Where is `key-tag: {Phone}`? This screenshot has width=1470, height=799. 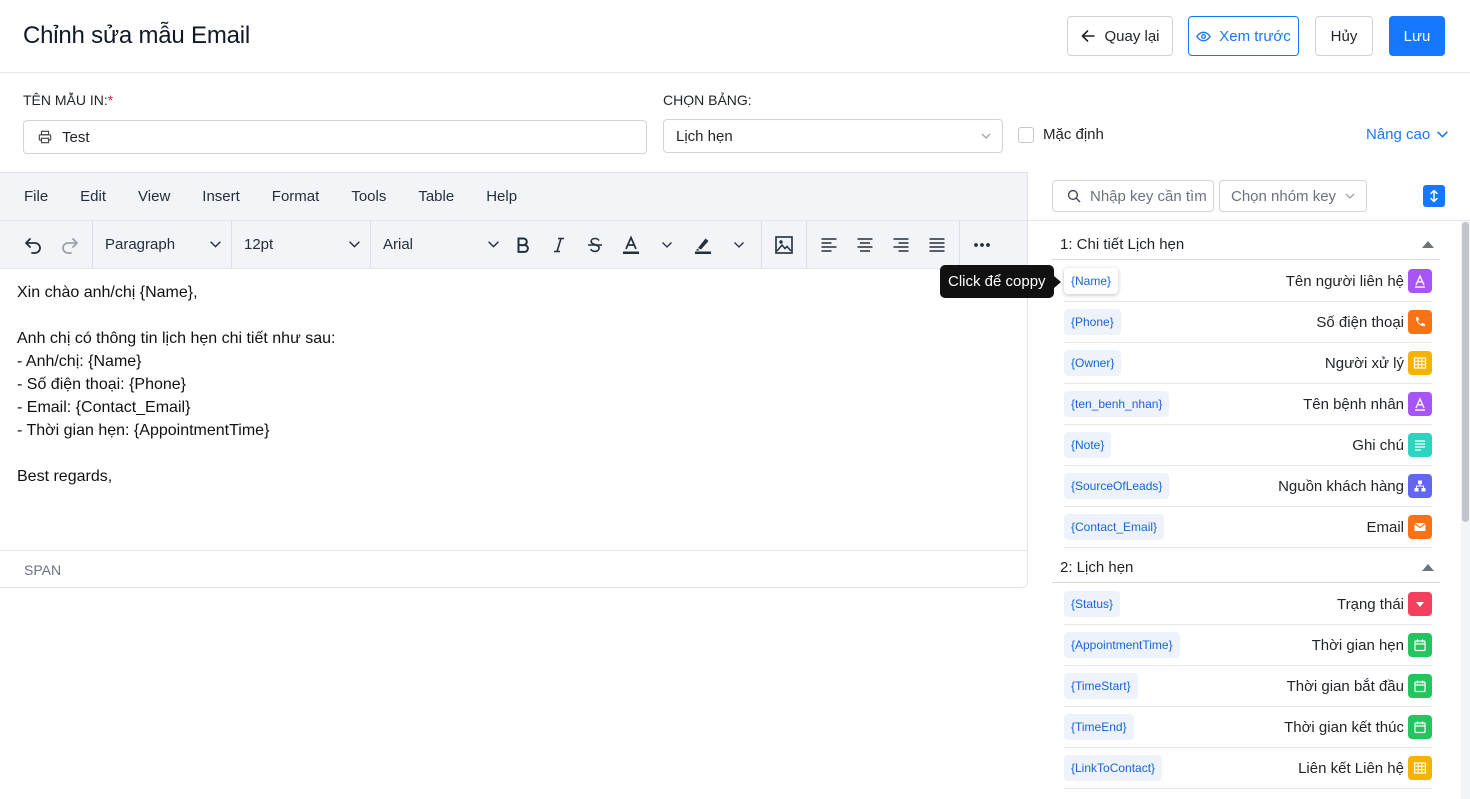 key-tag: {Phone} is located at coordinates (1092, 322).